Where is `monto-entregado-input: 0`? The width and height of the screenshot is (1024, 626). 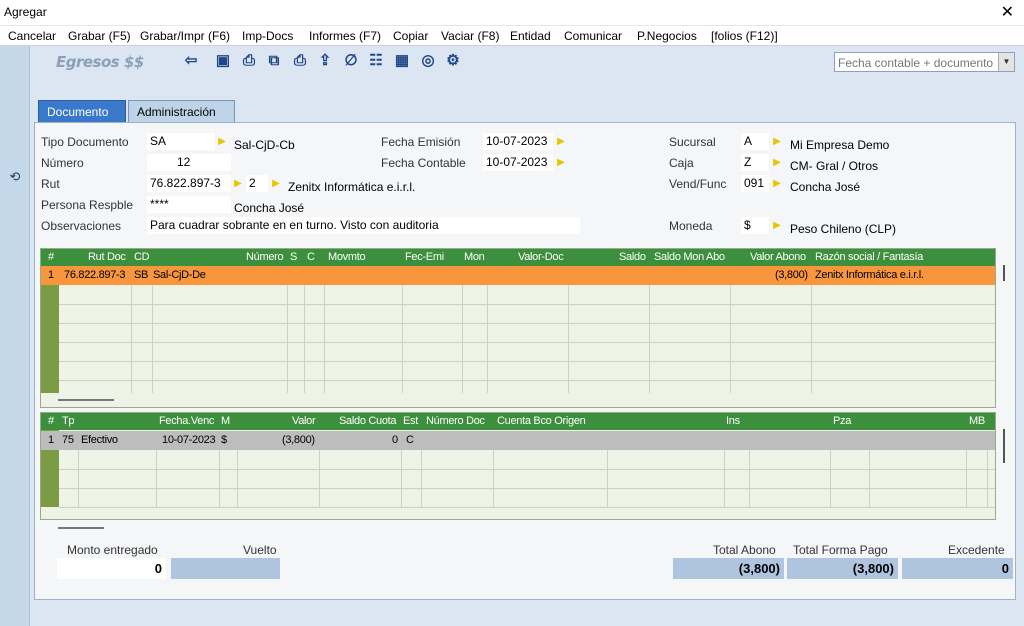
monto-entregado-input: 0 is located at coordinates (111, 568).